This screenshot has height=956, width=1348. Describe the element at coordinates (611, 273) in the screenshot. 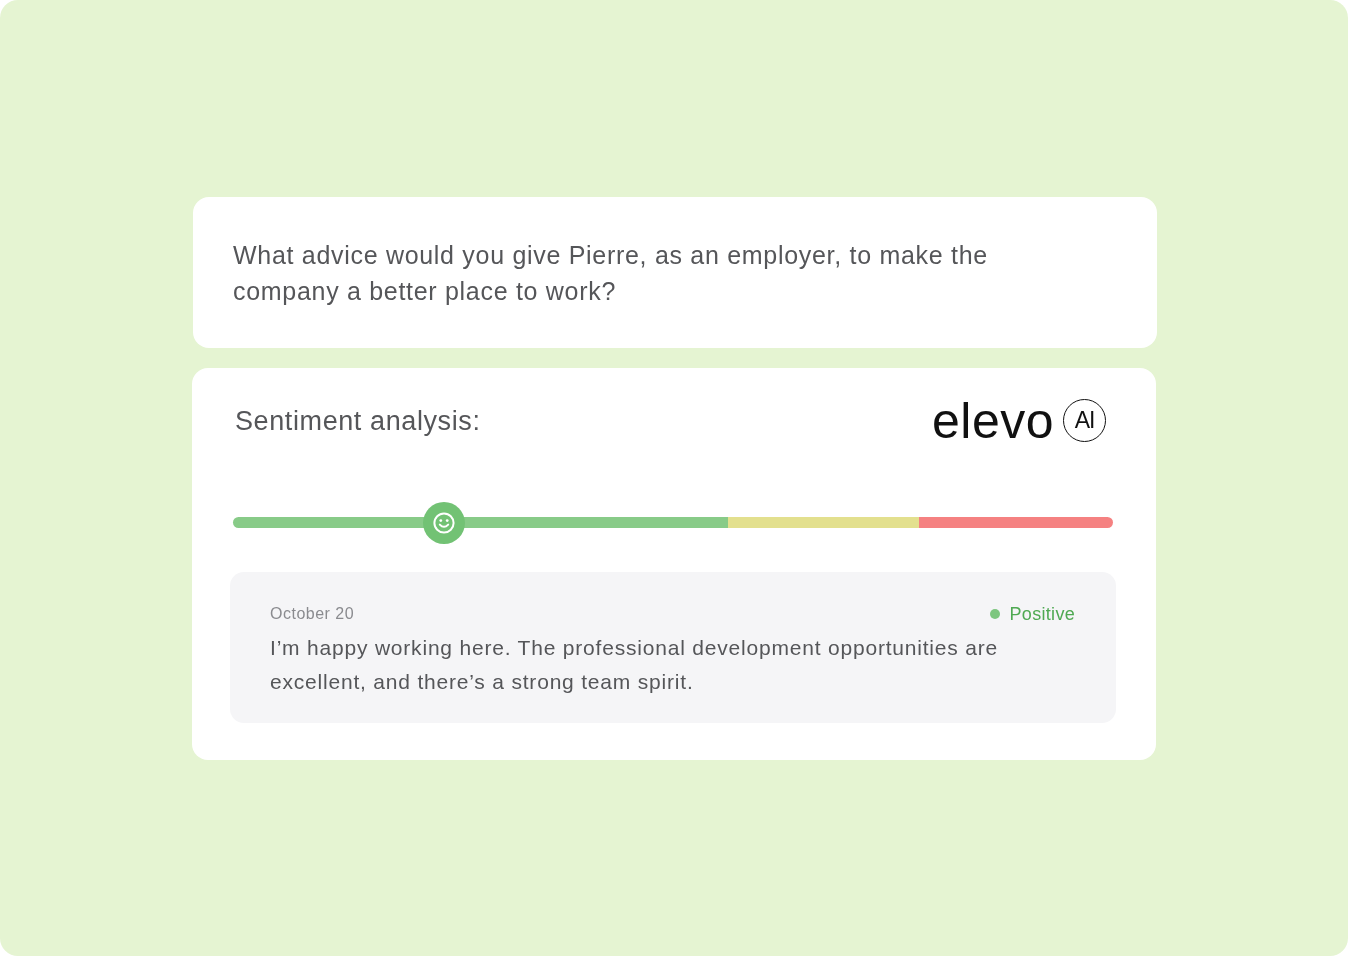

I see `question-text: What advice would you give Pierre, as an employer, to make the company a better place to work?` at that location.